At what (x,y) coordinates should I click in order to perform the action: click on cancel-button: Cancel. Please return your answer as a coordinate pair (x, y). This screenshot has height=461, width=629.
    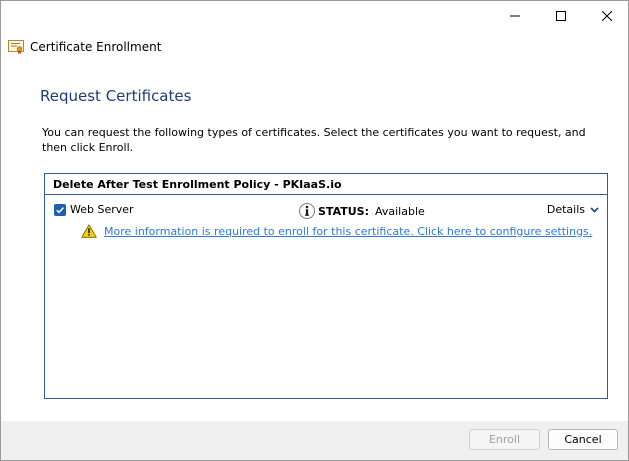
    Looking at the image, I should click on (583, 439).